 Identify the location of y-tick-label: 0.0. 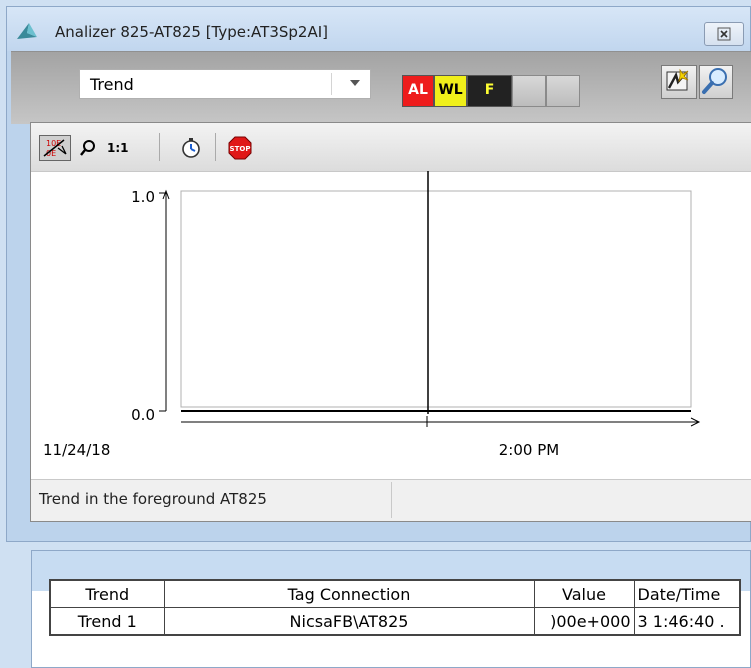
(143, 415).